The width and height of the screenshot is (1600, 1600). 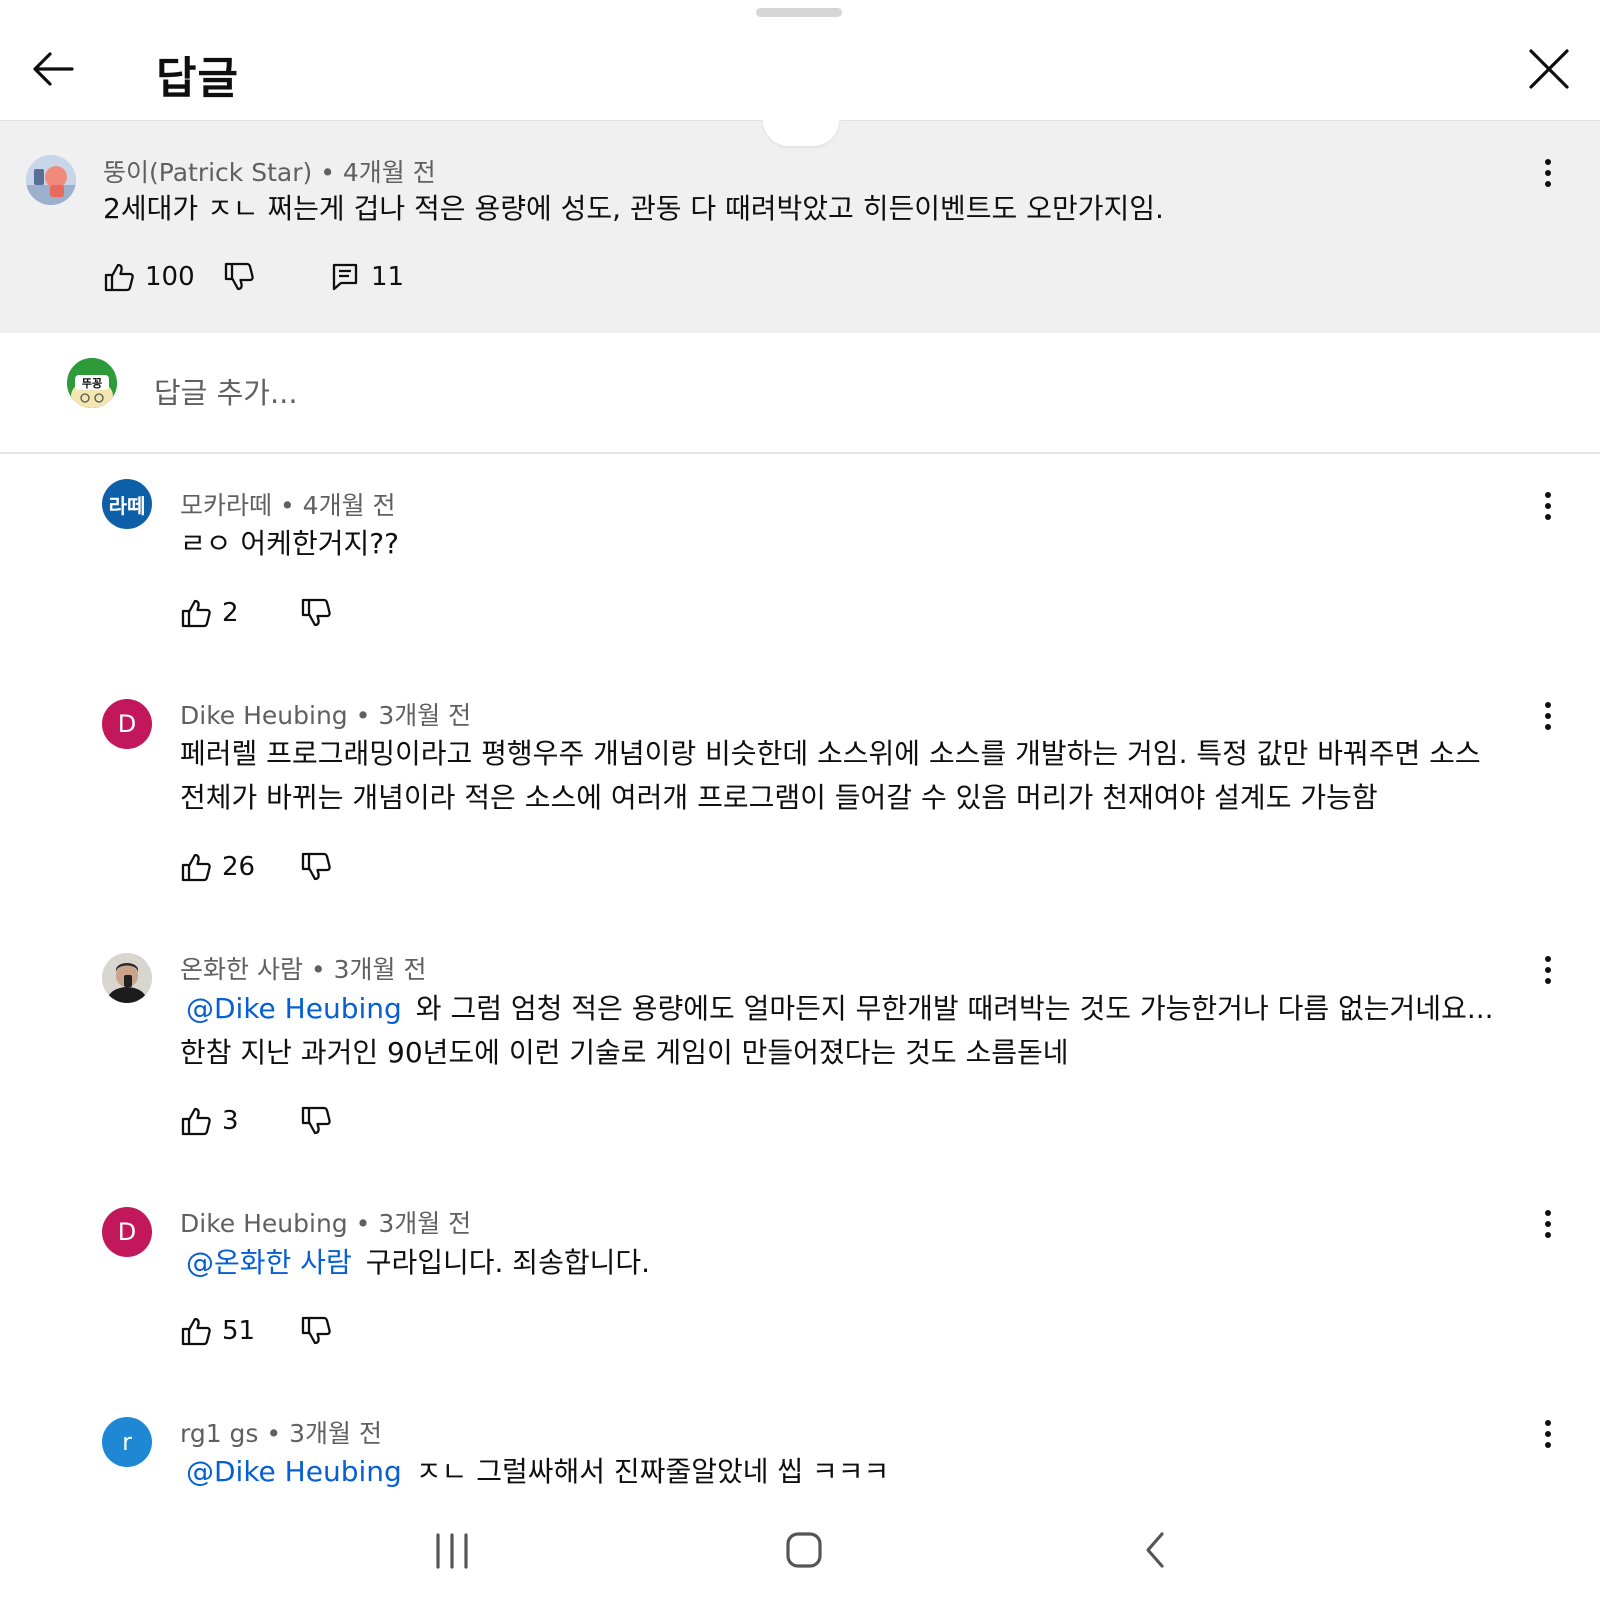 I want to click on comment-text-line: @온화한 사람 구라입니다. 죄송합니다., so click(x=415, y=1263).